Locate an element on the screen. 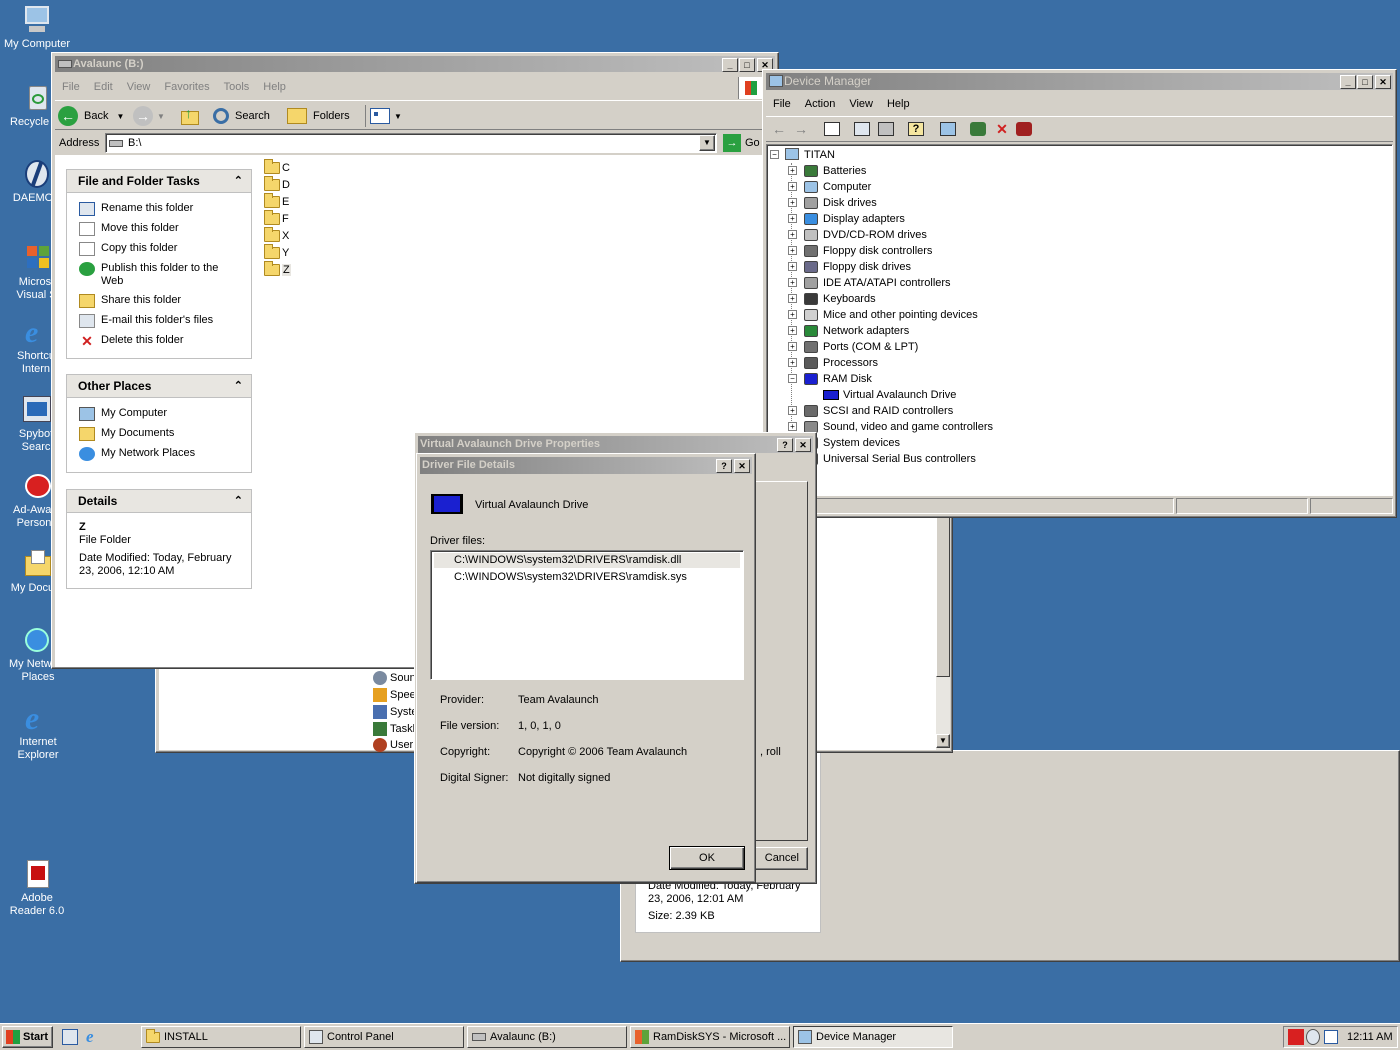 This screenshot has width=1400, height=1050. desktop-icon-adobe-reader: Adobe Reader 6.0 is located at coordinates (37, 888).